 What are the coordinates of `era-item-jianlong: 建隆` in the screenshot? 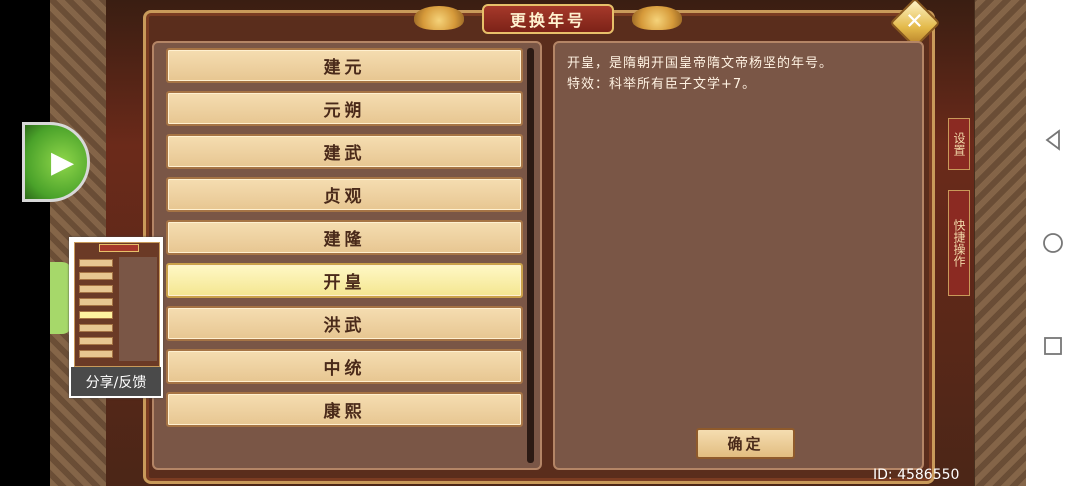 It's located at (344, 237).